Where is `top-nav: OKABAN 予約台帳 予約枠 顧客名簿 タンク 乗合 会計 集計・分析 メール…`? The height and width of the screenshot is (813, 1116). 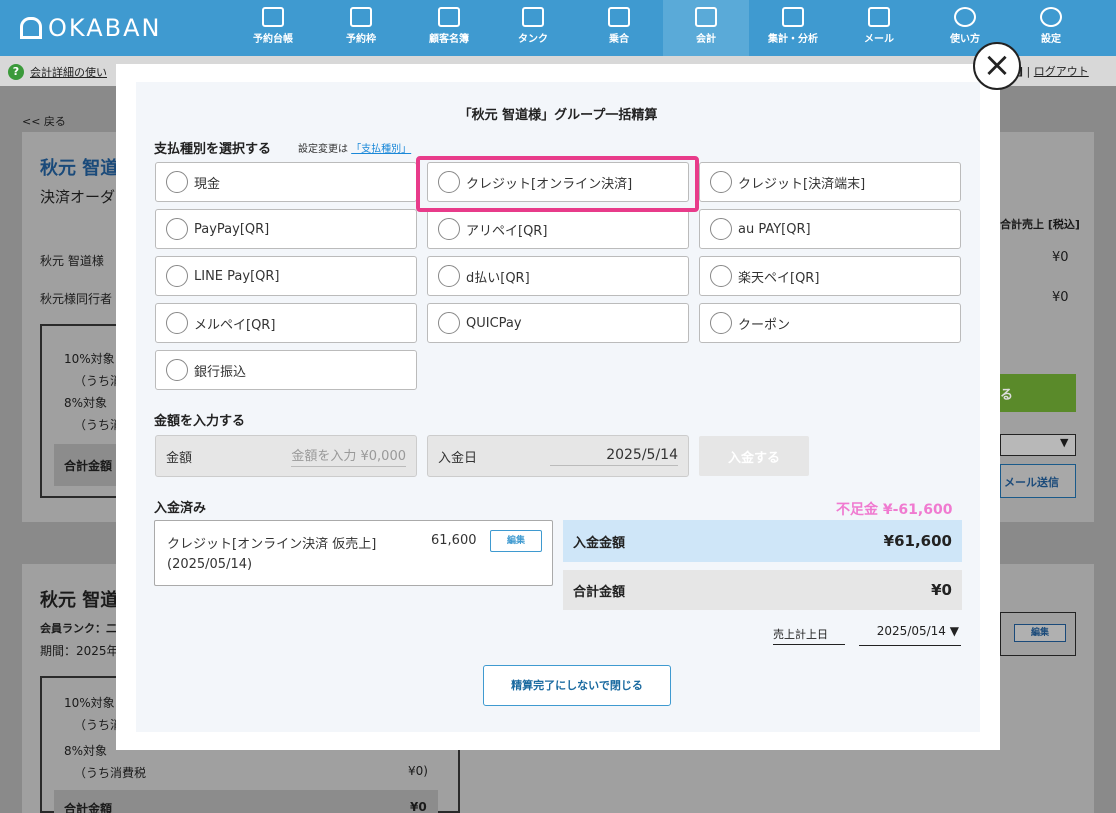
top-nav: OKABAN 予約台帳 予約枠 顧客名簿 タンク 乗合 会計 集計・分析 メール… is located at coordinates (558, 28).